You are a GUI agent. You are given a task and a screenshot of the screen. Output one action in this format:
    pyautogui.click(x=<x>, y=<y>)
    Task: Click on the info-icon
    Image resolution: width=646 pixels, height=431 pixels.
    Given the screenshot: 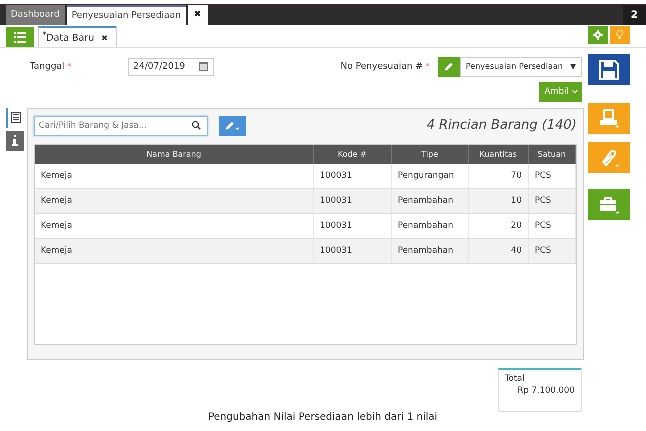 What is the action you would take?
    pyautogui.click(x=15, y=140)
    